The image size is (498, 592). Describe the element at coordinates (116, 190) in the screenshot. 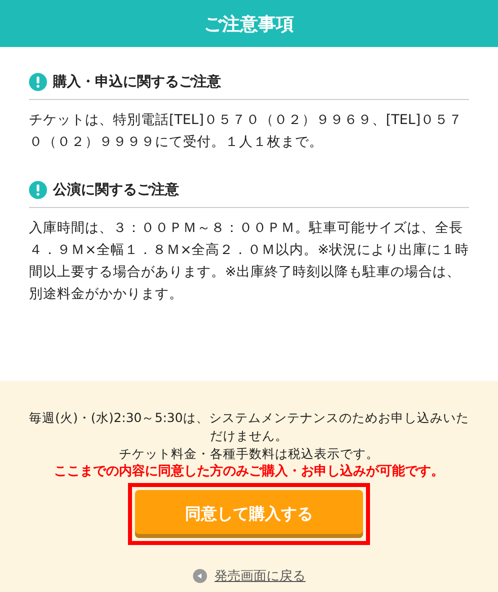

I see `section-heading: 公演に関するご注意` at that location.